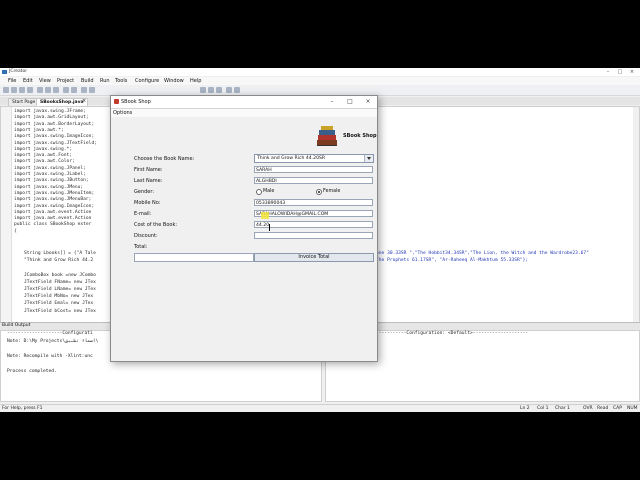 This screenshot has width=640, height=480. I want to click on code-line: import java.awt.*;, so click(39, 130).